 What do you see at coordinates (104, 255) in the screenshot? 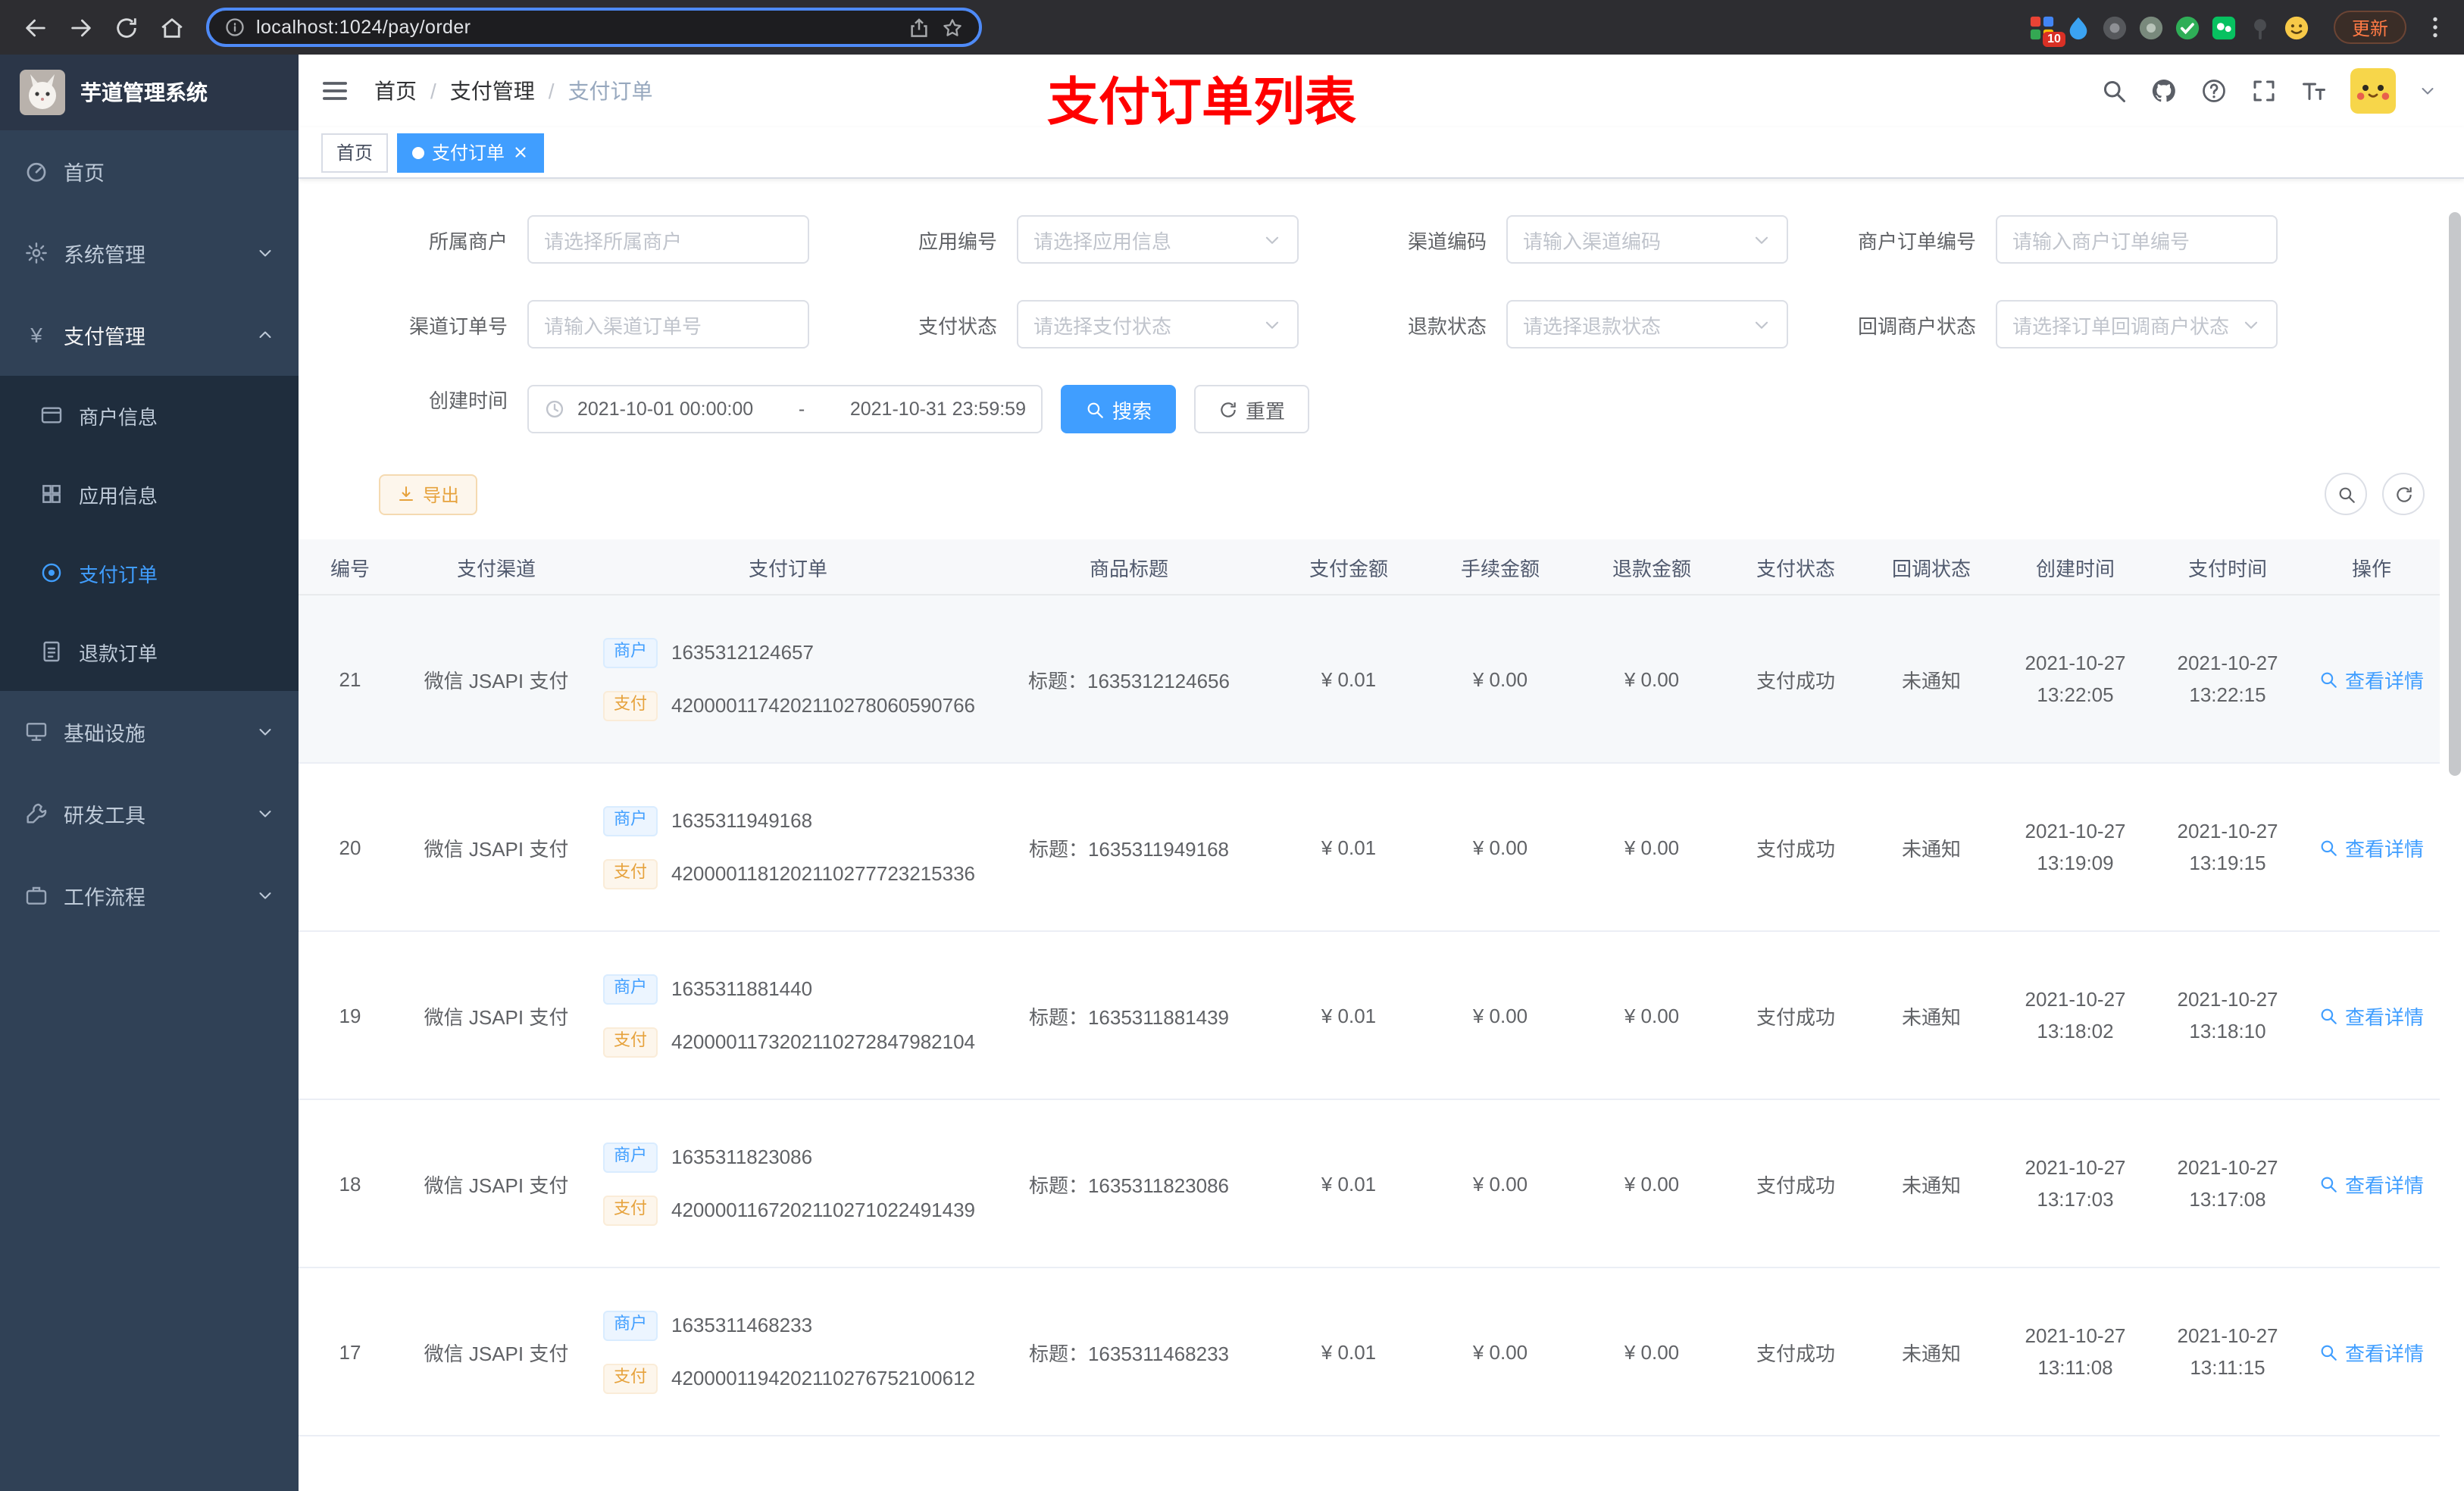
I see `sidebar-item-label: 系统管理` at bounding box center [104, 255].